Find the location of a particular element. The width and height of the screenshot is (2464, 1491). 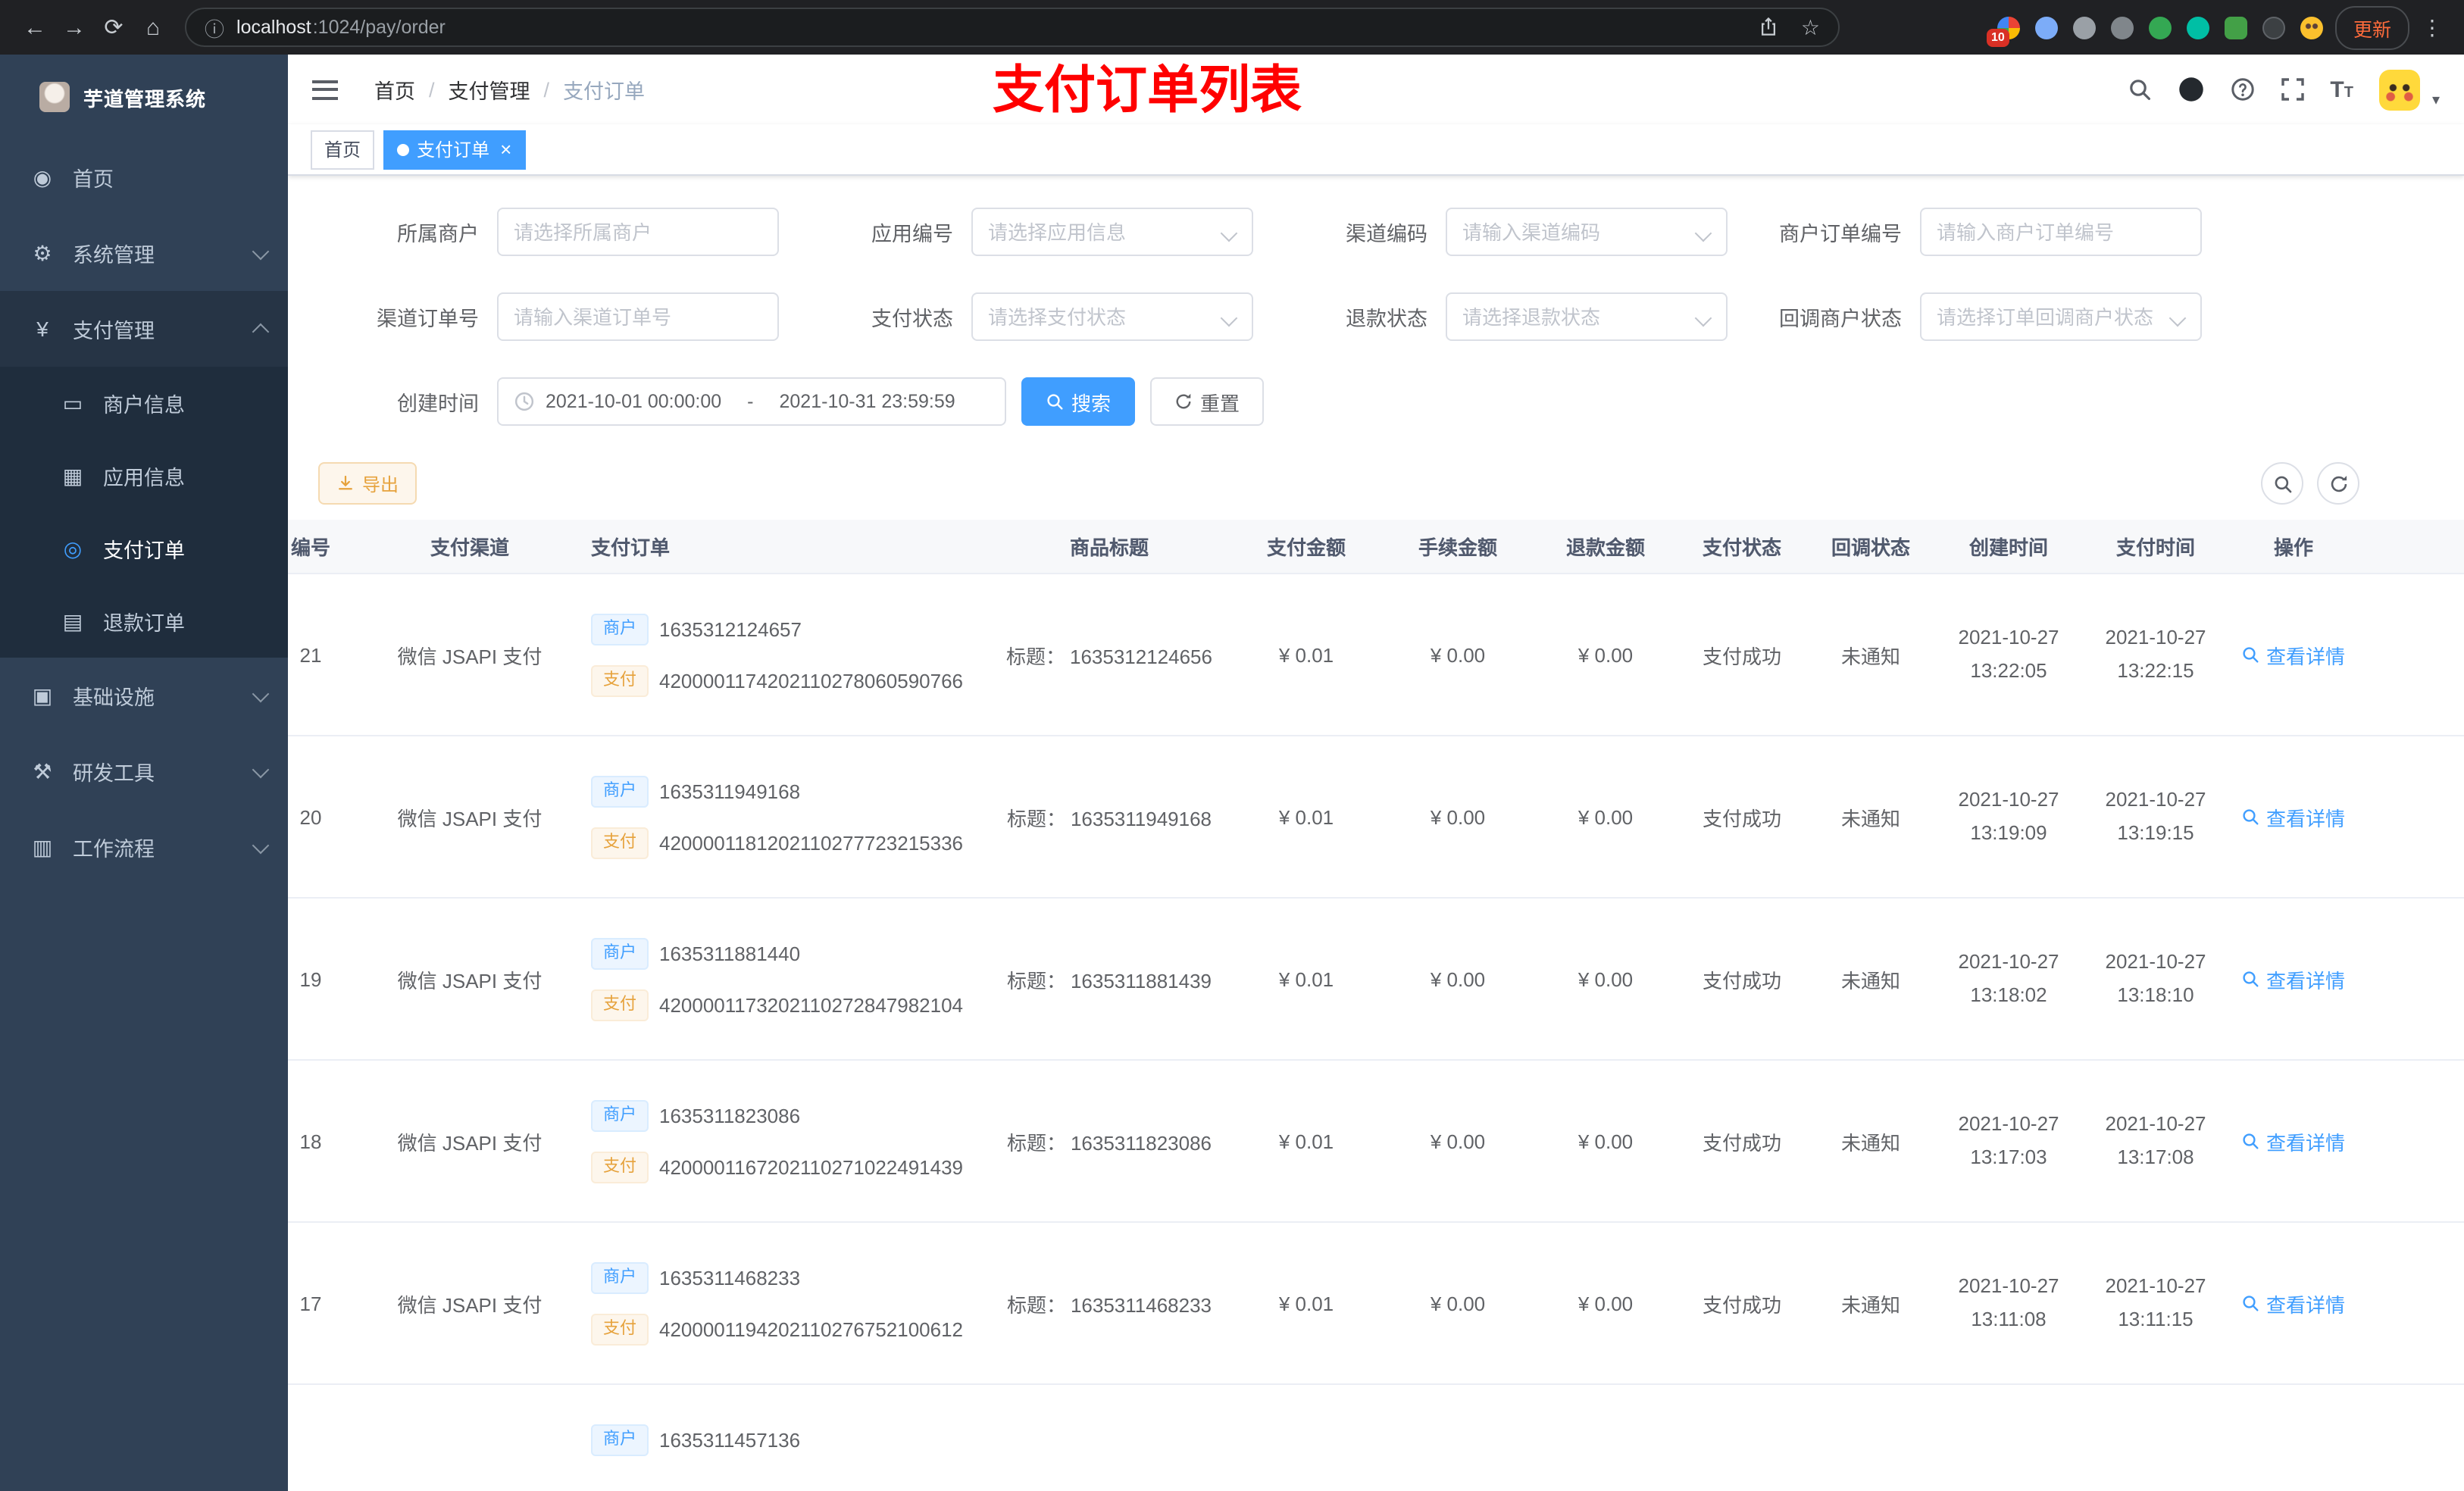

card-icon: ▭ is located at coordinates (72, 402).